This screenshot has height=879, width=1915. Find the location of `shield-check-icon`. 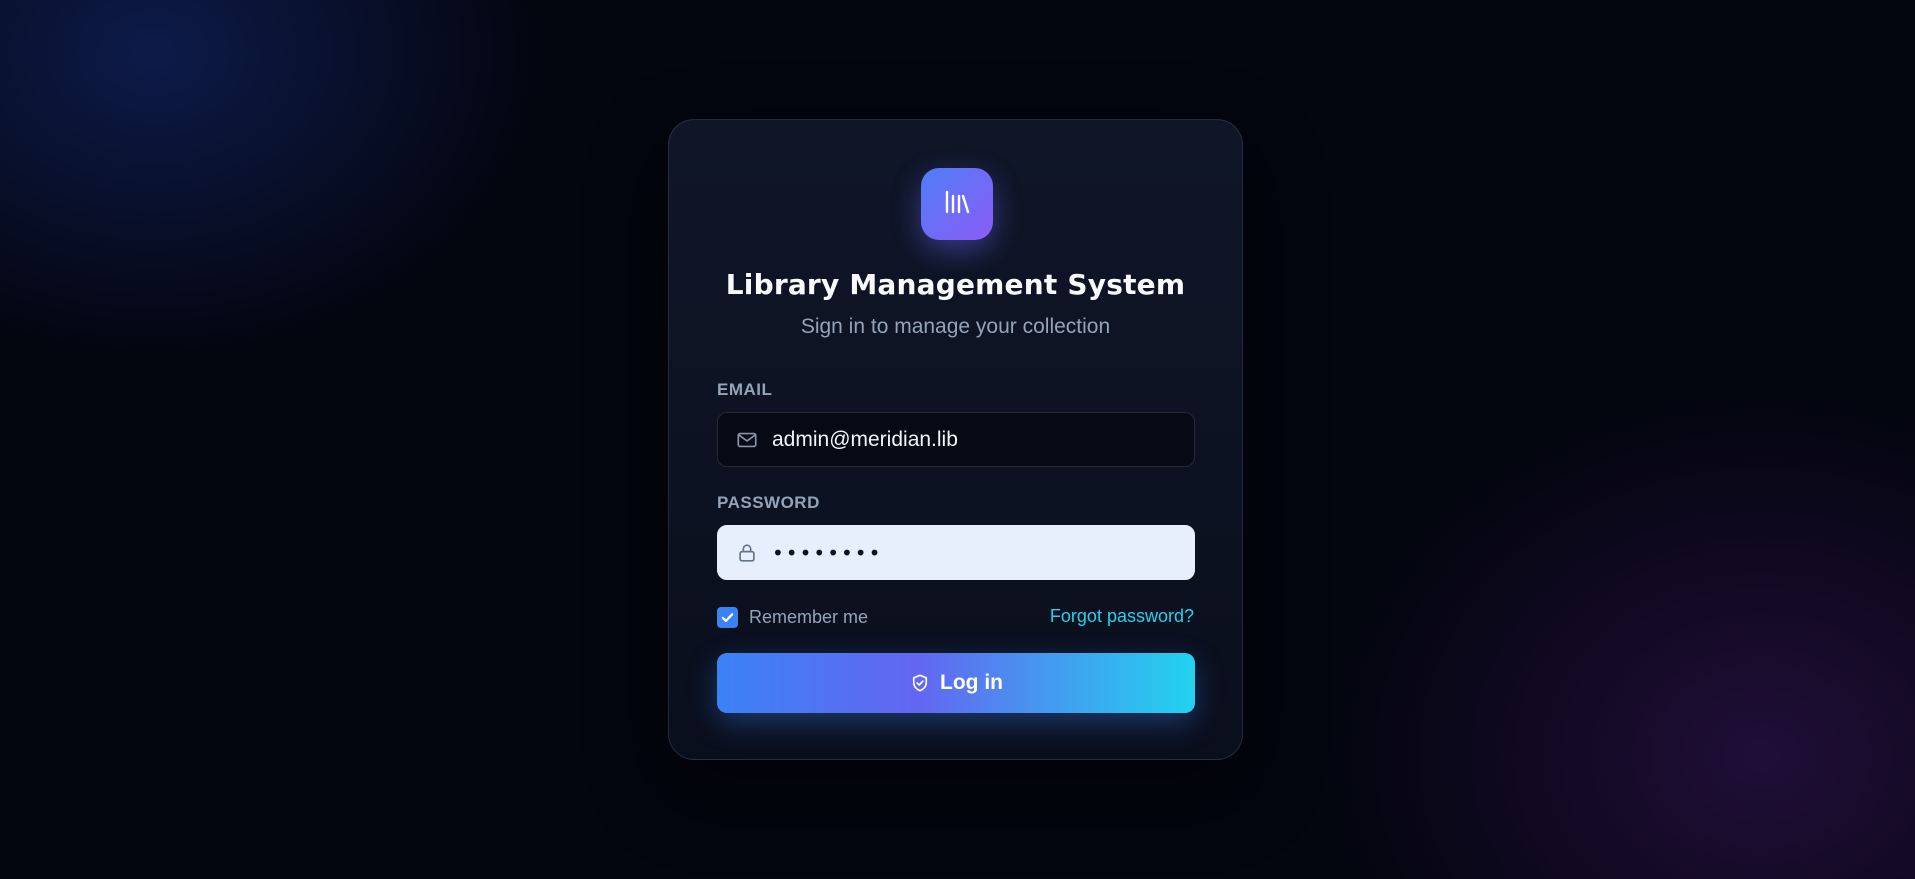

shield-check-icon is located at coordinates (920, 683).